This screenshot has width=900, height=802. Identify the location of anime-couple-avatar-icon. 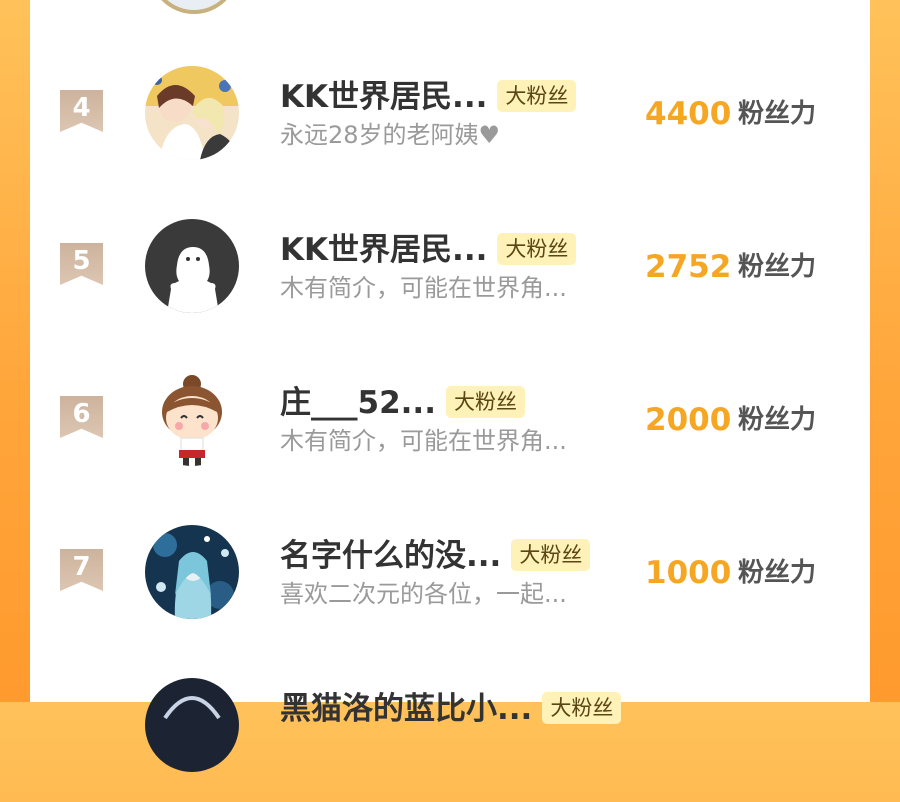
(192, 113).